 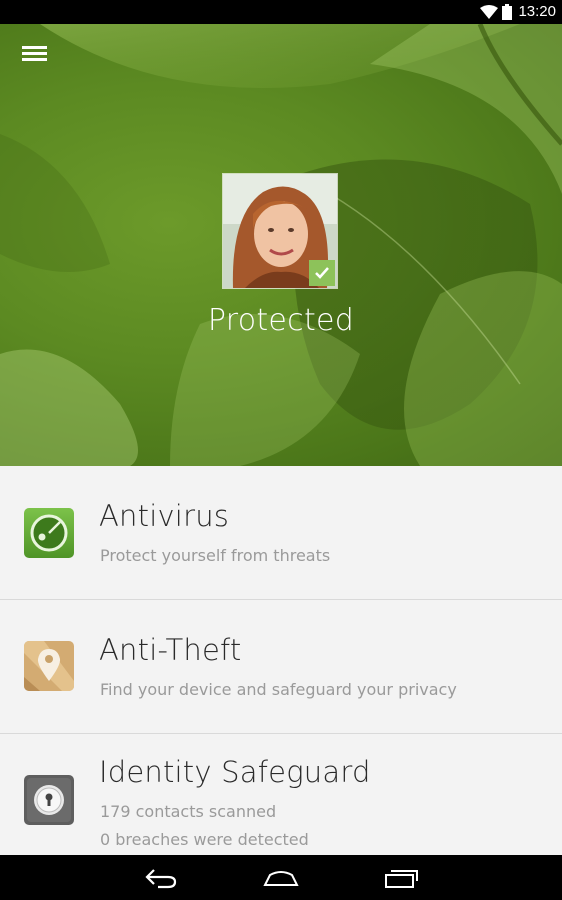 I want to click on home-icon, so click(x=281, y=880).